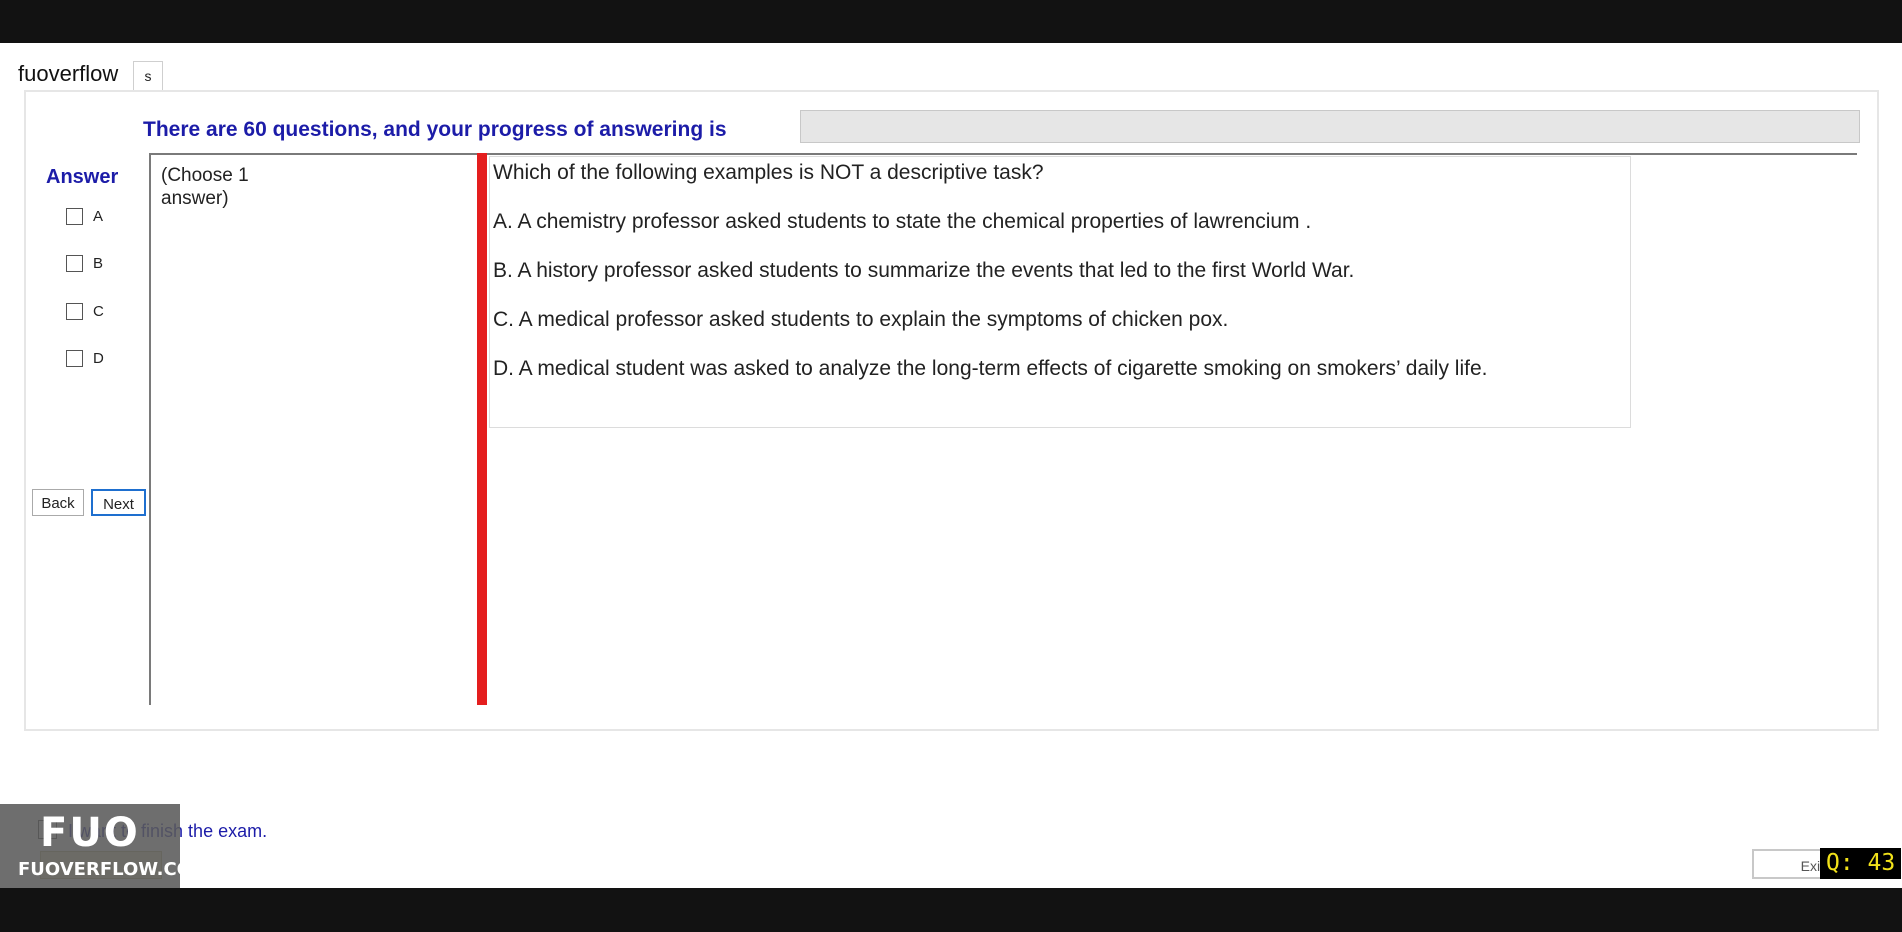  What do you see at coordinates (118, 502) in the screenshot?
I see `next-button: Next` at bounding box center [118, 502].